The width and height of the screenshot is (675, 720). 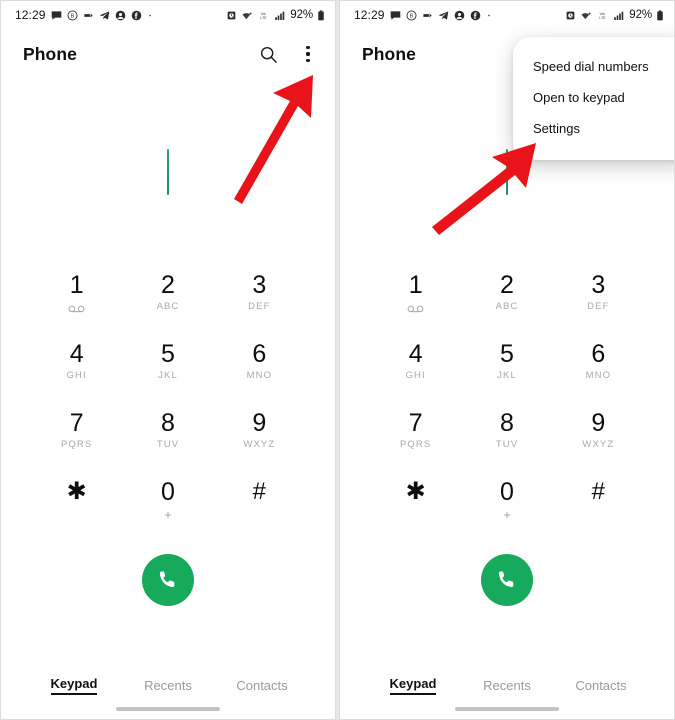 What do you see at coordinates (593, 128) in the screenshot?
I see `menu-item-settings: Settings` at bounding box center [593, 128].